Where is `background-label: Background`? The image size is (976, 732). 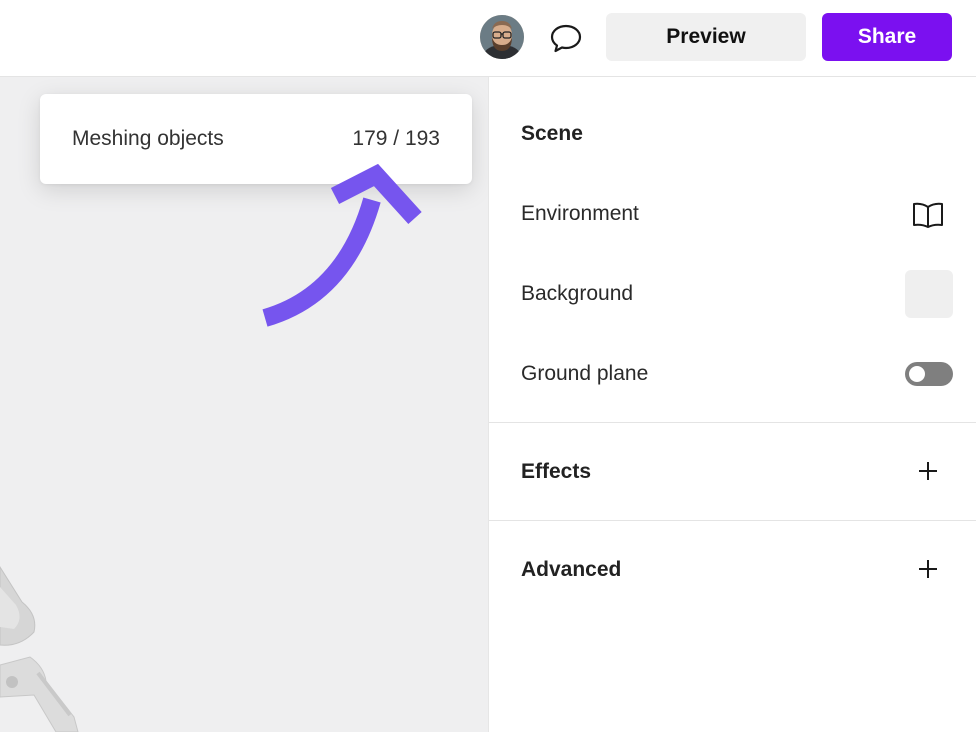
background-label: Background is located at coordinates (577, 293).